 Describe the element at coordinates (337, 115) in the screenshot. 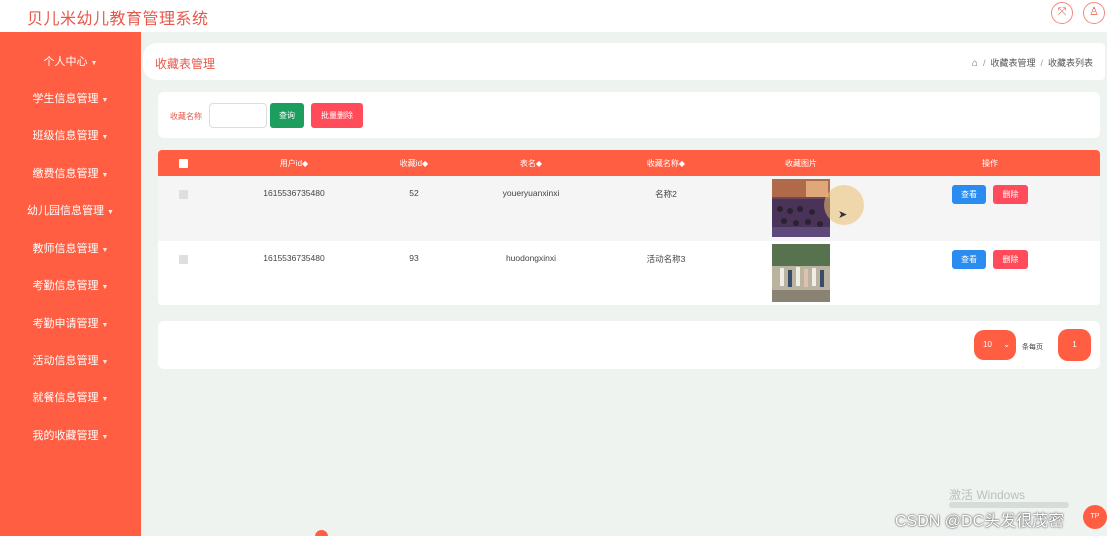

I see `batch-delete-button: 批量删除` at that location.